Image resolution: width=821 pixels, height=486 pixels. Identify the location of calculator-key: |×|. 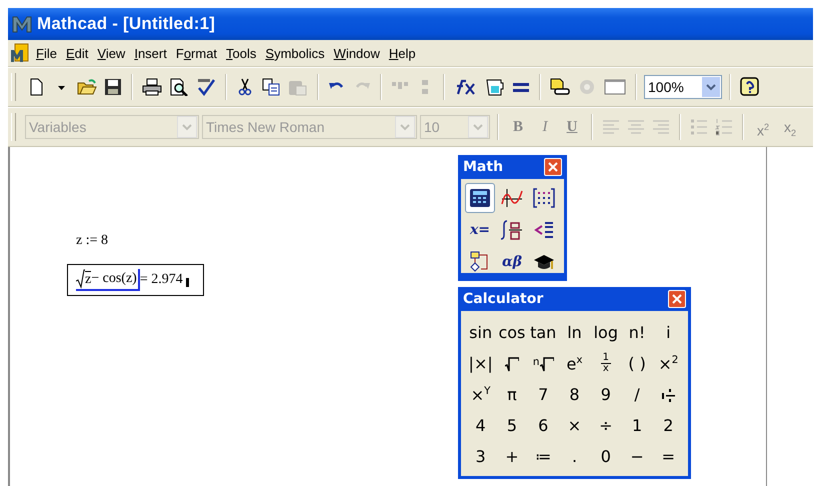
(480, 363).